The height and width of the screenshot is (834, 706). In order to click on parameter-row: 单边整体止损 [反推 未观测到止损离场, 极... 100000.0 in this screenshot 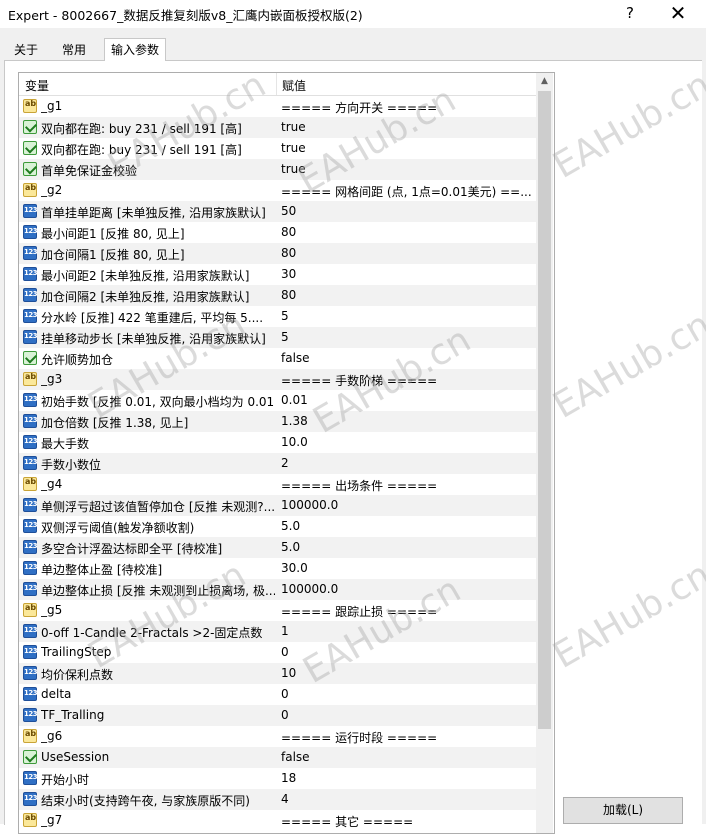, I will do `click(277, 589)`.